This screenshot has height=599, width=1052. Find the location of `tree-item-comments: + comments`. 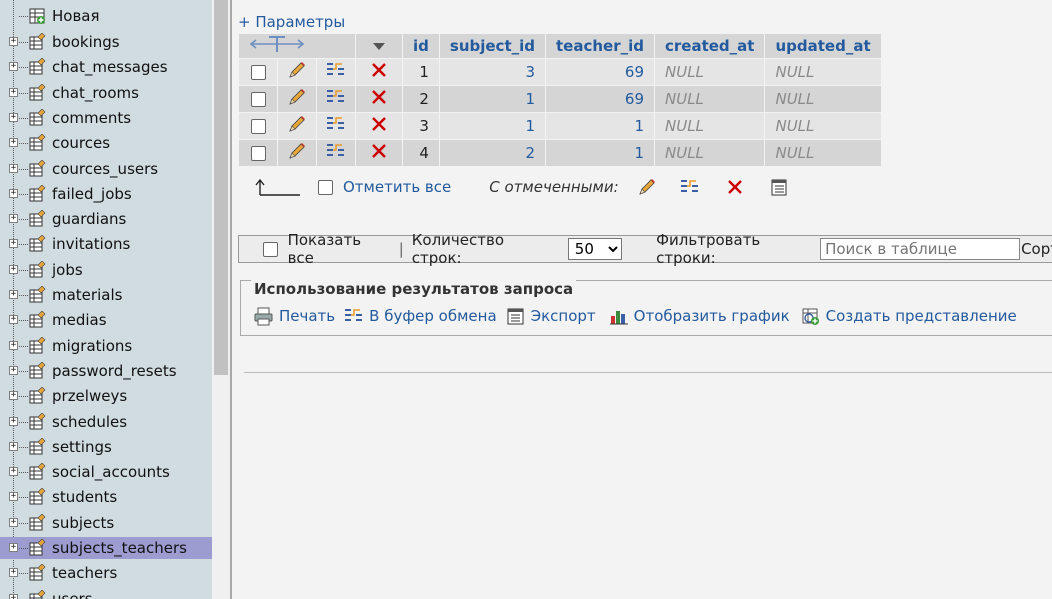

tree-item-comments: + comments is located at coordinates (106, 118).